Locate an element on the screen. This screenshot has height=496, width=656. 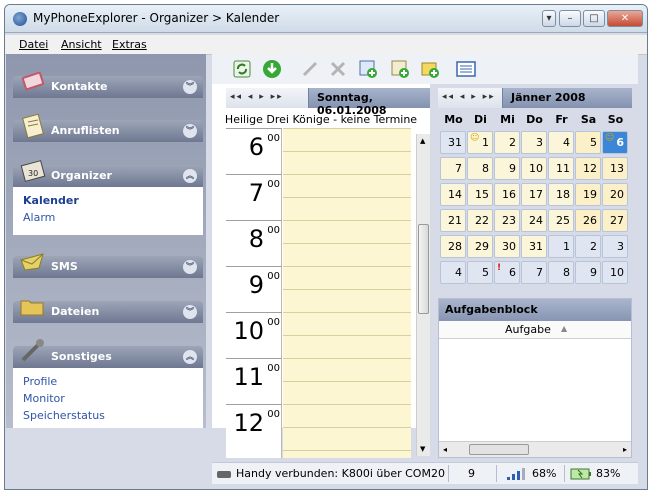
calendar-day: 17 is located at coordinates (534, 194).